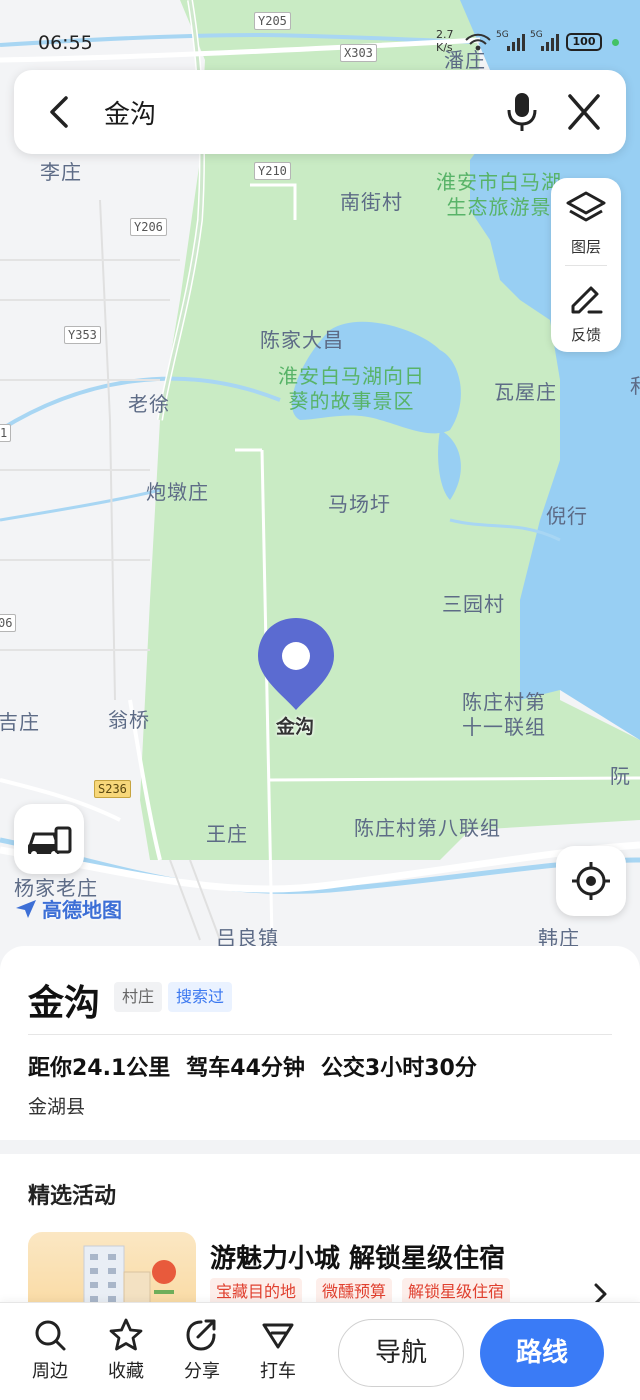 Image resolution: width=640 pixels, height=1400 pixels. Describe the element at coordinates (587, 300) in the screenshot. I see `edit-pencil-icon` at that location.